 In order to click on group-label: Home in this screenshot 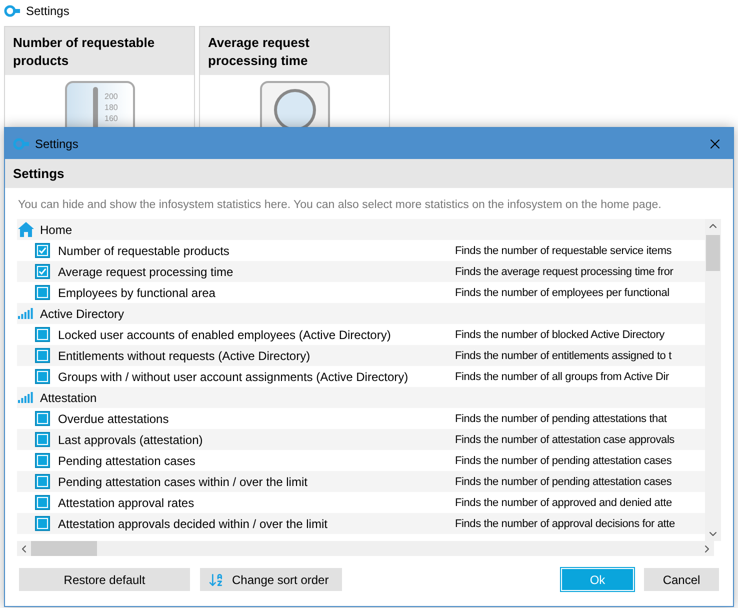, I will do `click(56, 230)`.